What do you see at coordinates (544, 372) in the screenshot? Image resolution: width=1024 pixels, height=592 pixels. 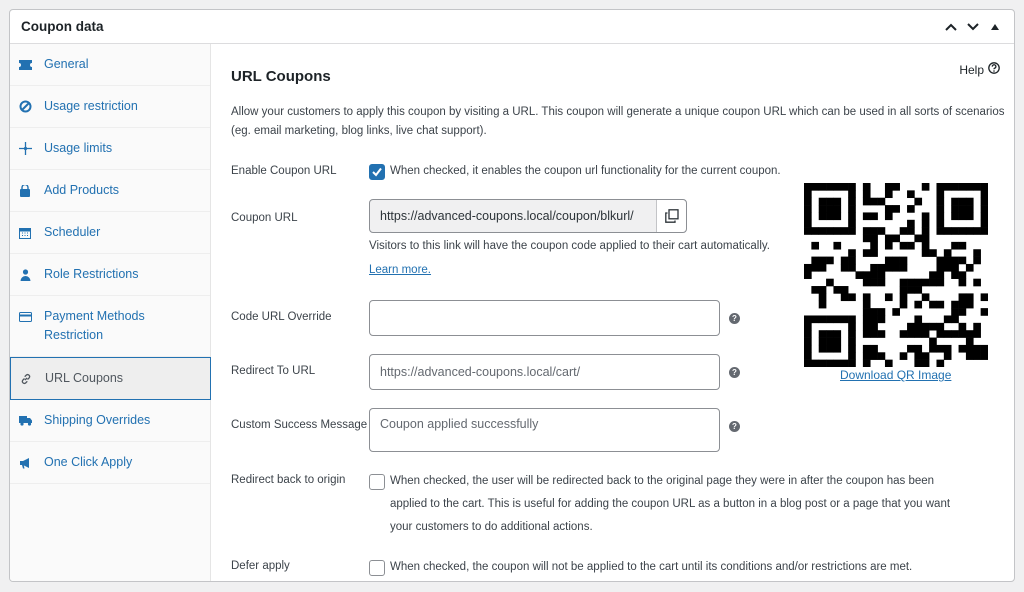 I see `redirect-to-url-input` at bounding box center [544, 372].